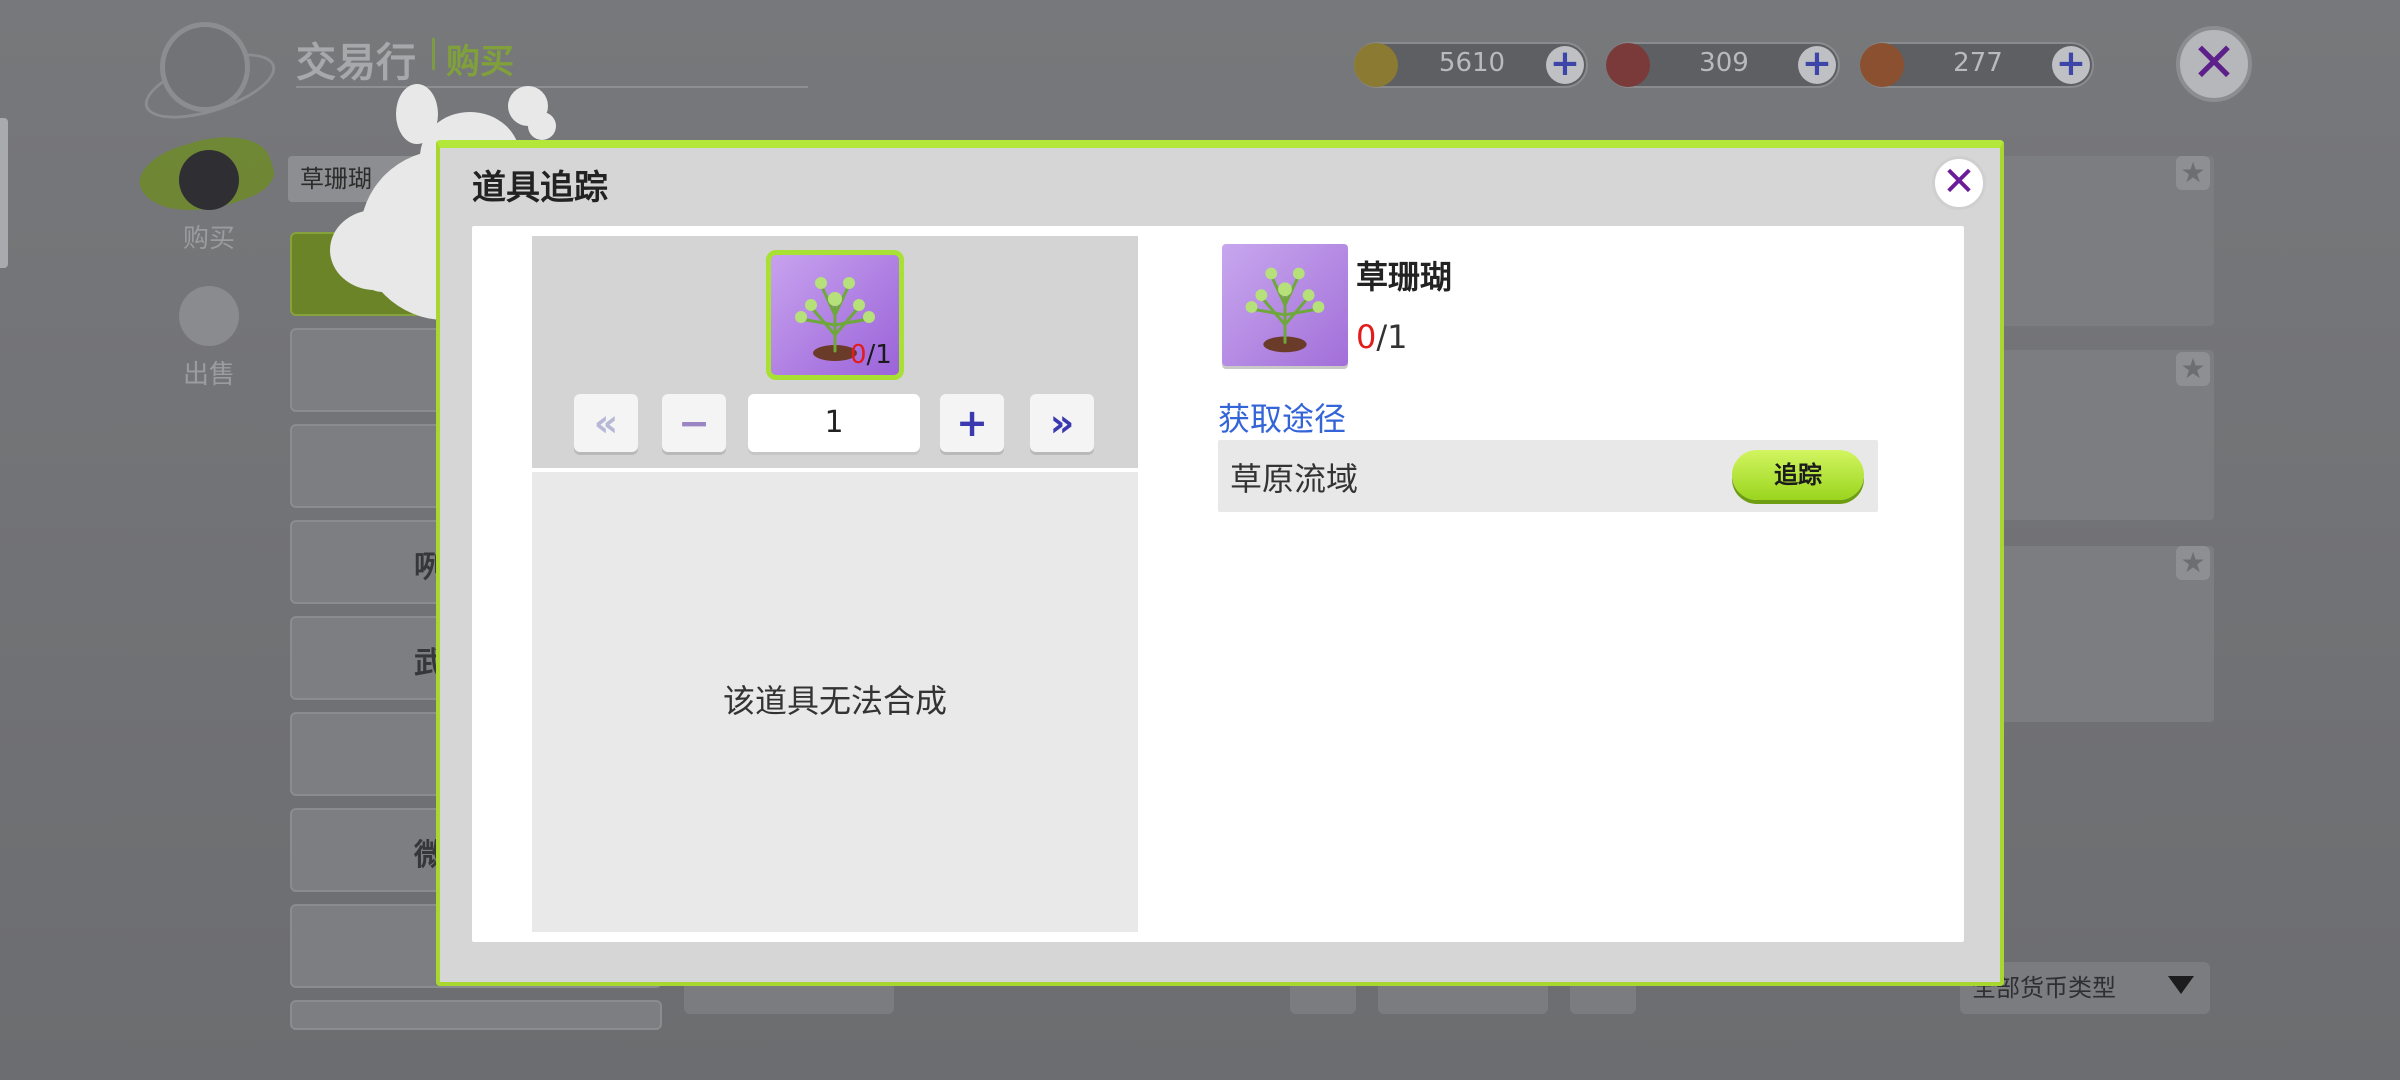  I want to click on page-title: 交易行, so click(356, 63).